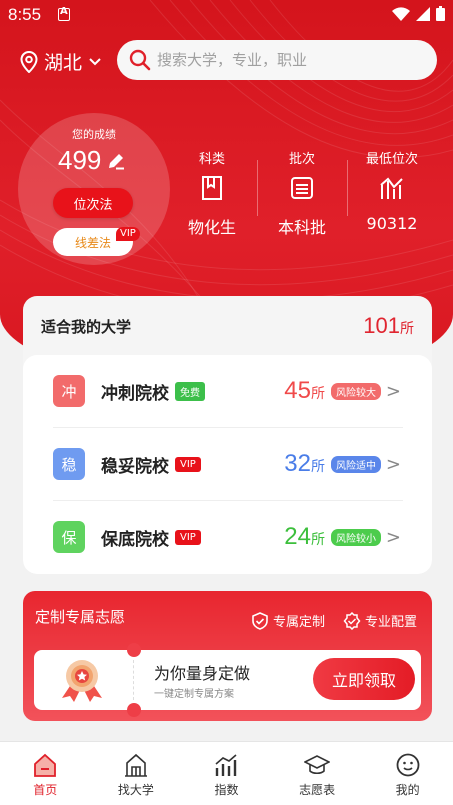 The height and width of the screenshot is (805, 453). What do you see at coordinates (392, 223) in the screenshot?
I see `stat-min-rank-value: 90312` at bounding box center [392, 223].